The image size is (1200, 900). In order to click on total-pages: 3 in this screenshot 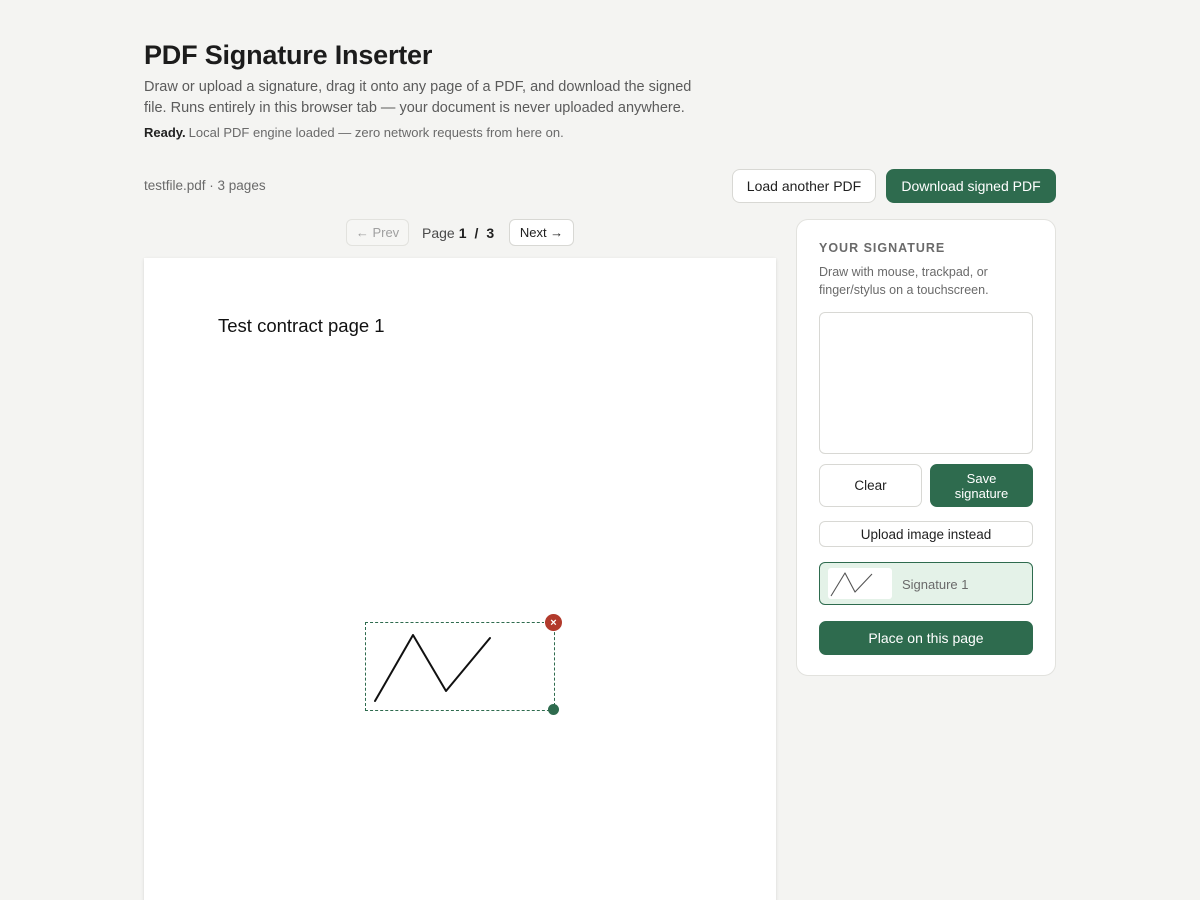, I will do `click(490, 233)`.